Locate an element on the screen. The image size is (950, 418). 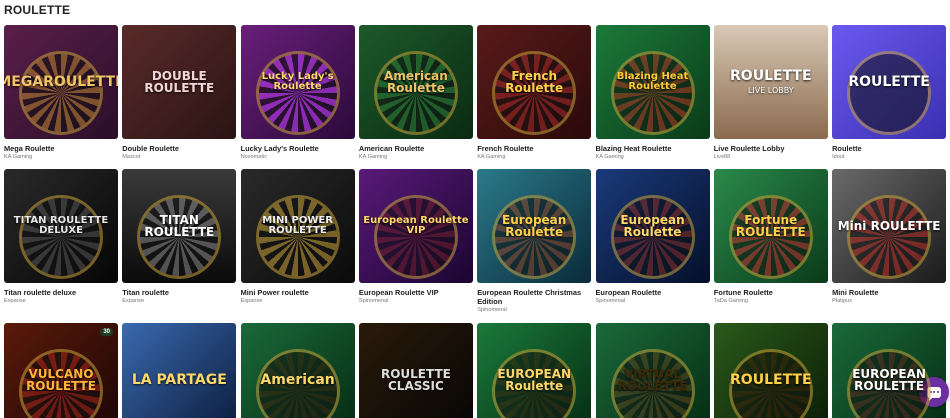
game-thumbnail: Mini ROULETTE is located at coordinates (889, 226).